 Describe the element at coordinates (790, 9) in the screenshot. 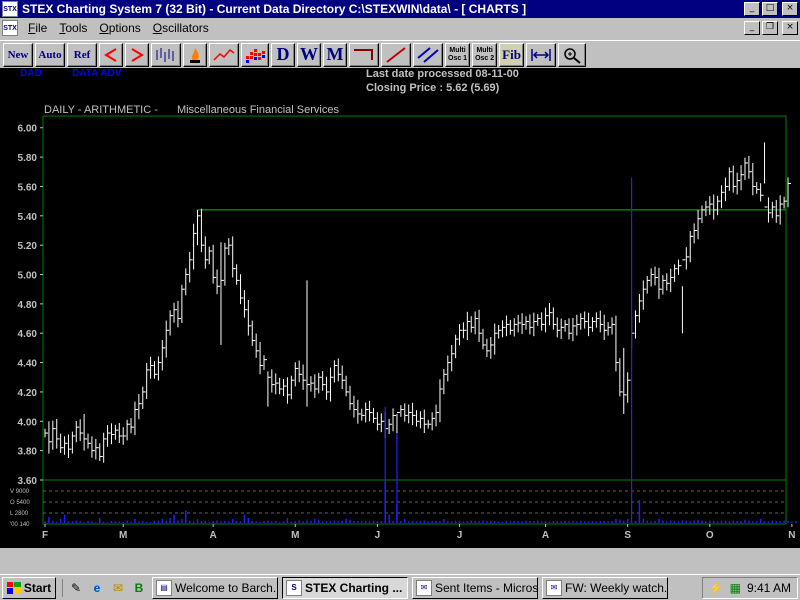

I see `close-button: ×` at that location.